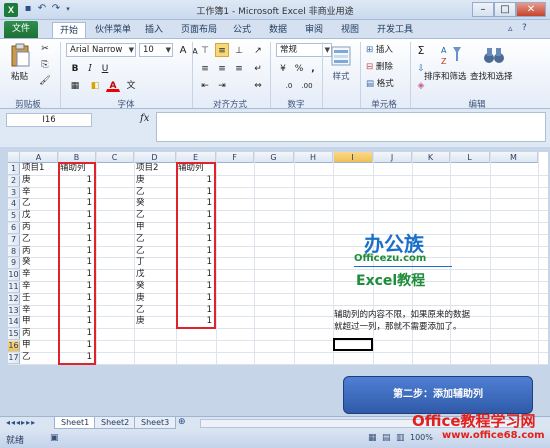 The height and width of the screenshot is (448, 550). What do you see at coordinates (14, 346) in the screenshot?
I see `row-header: 16` at bounding box center [14, 346].